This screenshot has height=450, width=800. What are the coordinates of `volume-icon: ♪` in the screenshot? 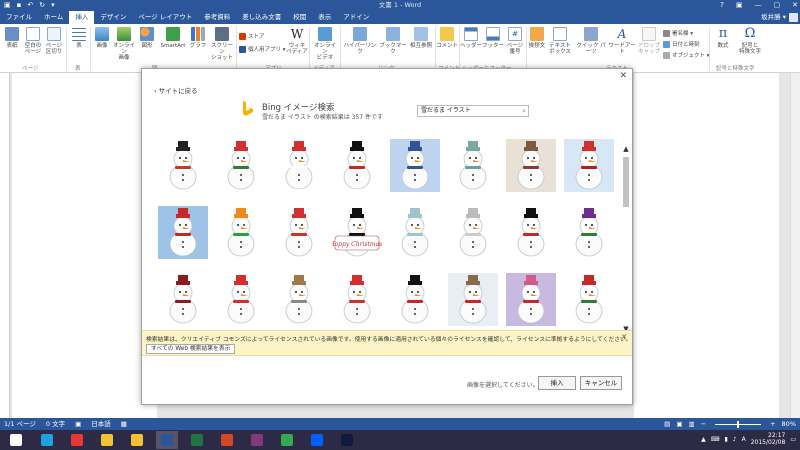 It's located at (735, 439).